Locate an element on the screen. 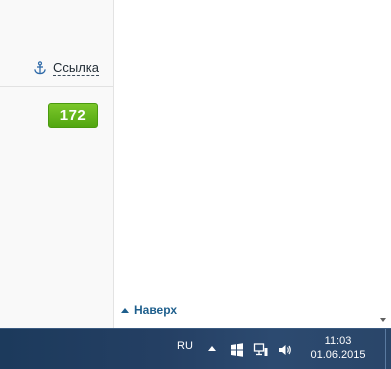 The width and height of the screenshot is (391, 369). permalink-link: Ссылка is located at coordinates (75, 68).